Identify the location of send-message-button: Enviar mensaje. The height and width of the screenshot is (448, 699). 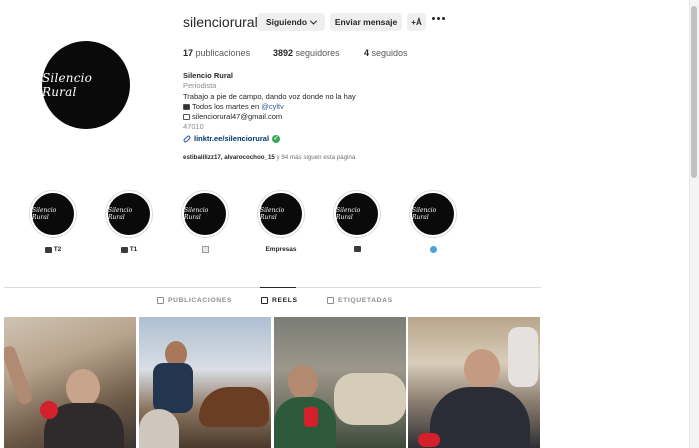
(366, 22).